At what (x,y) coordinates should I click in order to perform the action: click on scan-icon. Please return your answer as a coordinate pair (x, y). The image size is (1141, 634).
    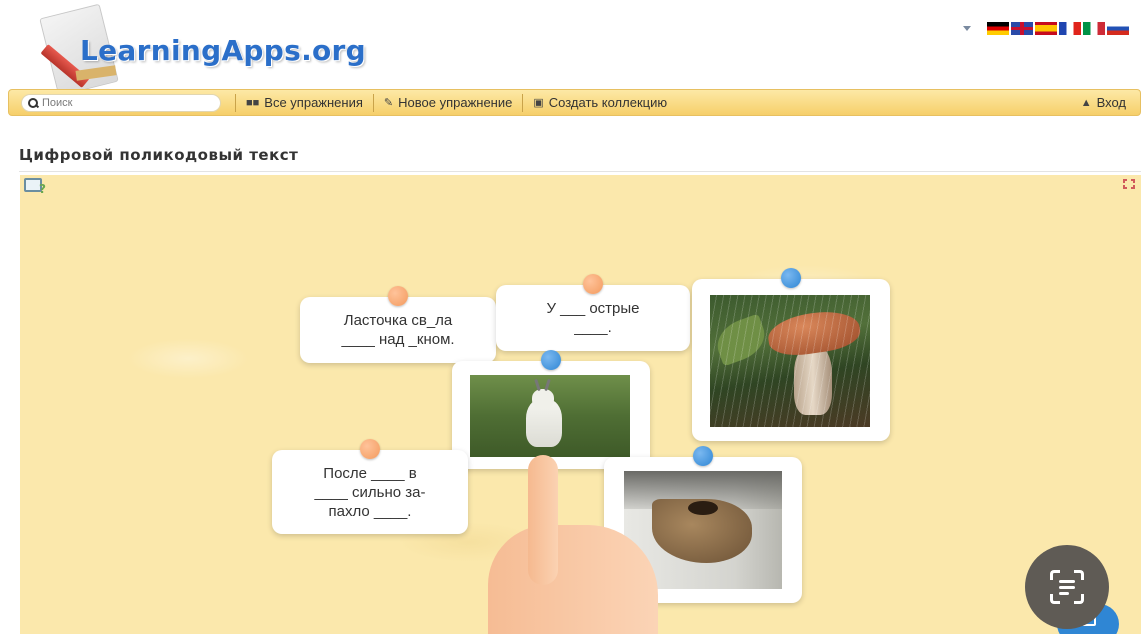
    Looking at the image, I should click on (1067, 587).